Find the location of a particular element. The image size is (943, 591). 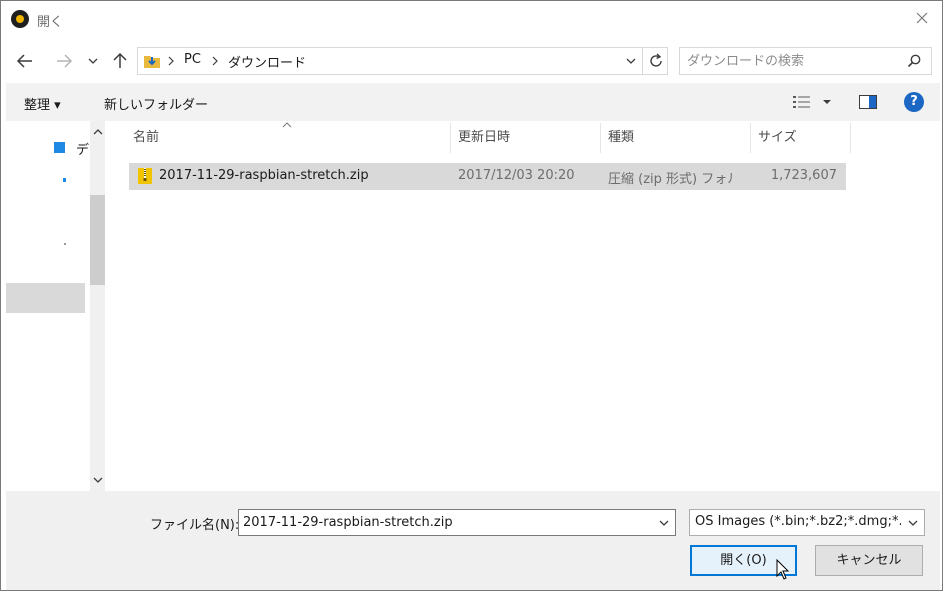

file-modified: 2017/12/03 20:20 is located at coordinates (516, 175).